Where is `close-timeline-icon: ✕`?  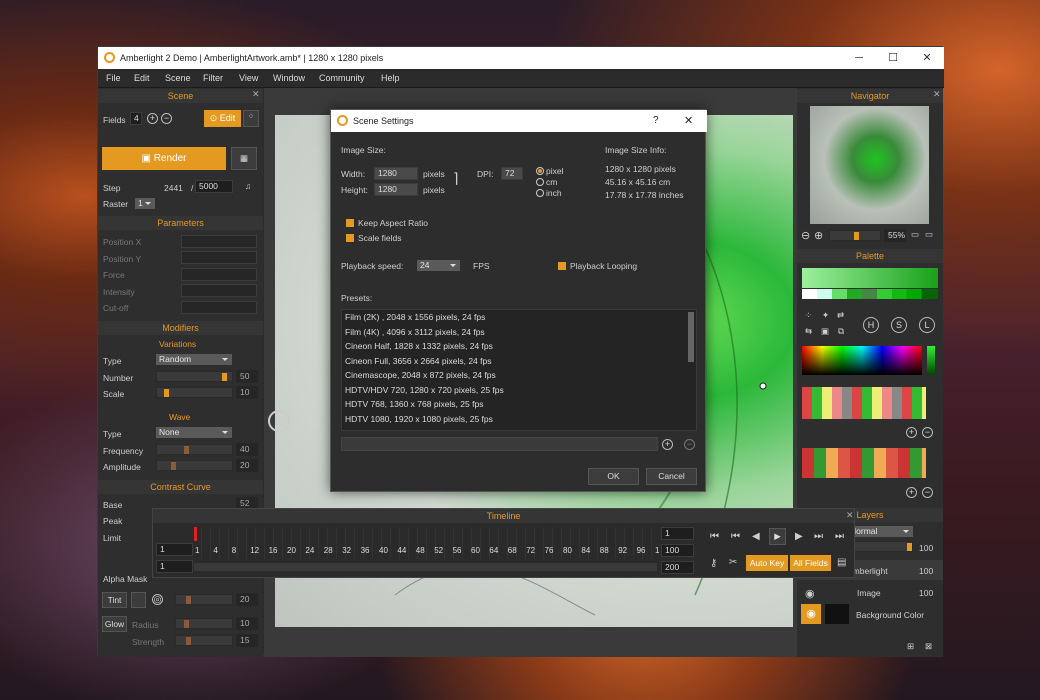
close-timeline-icon: ✕ is located at coordinates (850, 515).